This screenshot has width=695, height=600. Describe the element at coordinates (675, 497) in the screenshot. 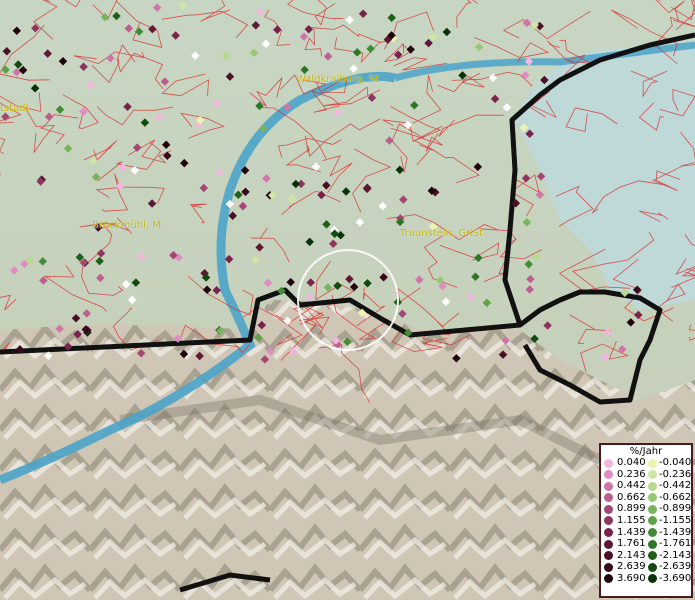

I see `legend-value-negative: -0.662` at that location.